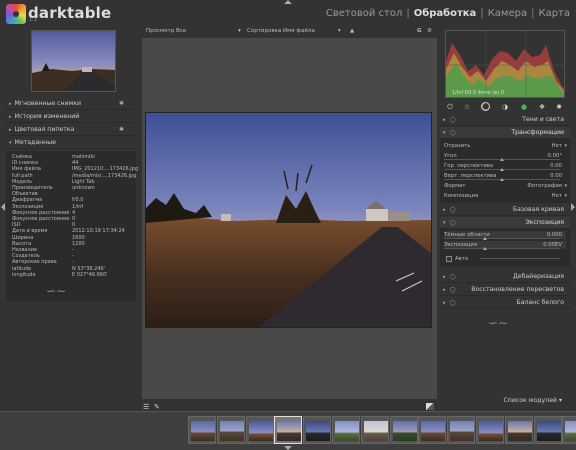 This screenshot has height=450, width=576. What do you see at coordinates (71, 143) in the screenshot?
I see `module-metadata: ▾ Метаданные` at bounding box center [71, 143].